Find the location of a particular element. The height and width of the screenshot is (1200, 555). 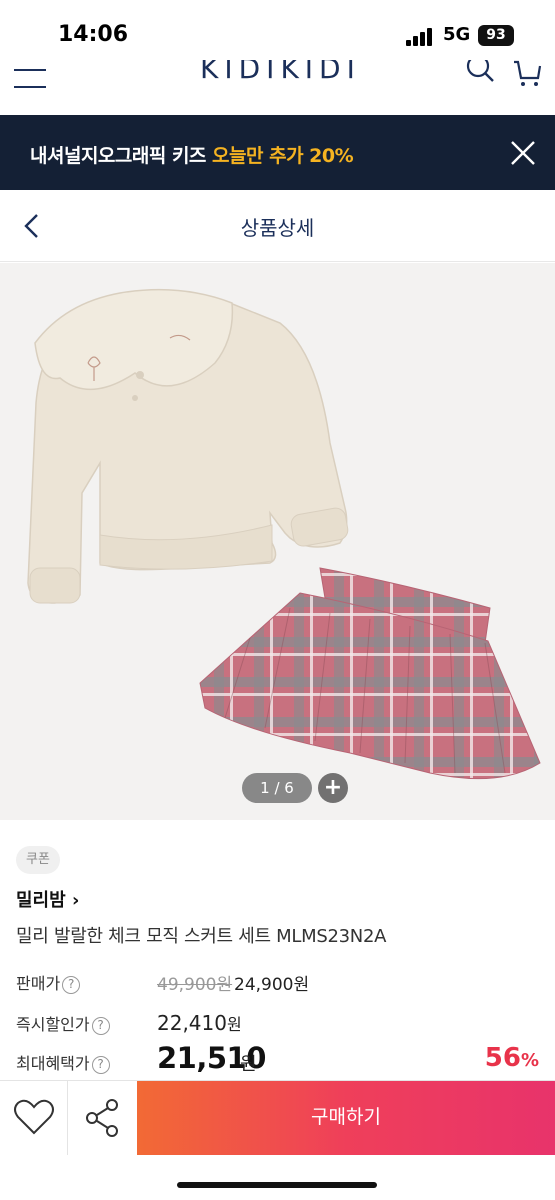

product-name: 밀리 발랄한 체크 모직 스커트 세트 MLMS23N2A is located at coordinates (201, 936).